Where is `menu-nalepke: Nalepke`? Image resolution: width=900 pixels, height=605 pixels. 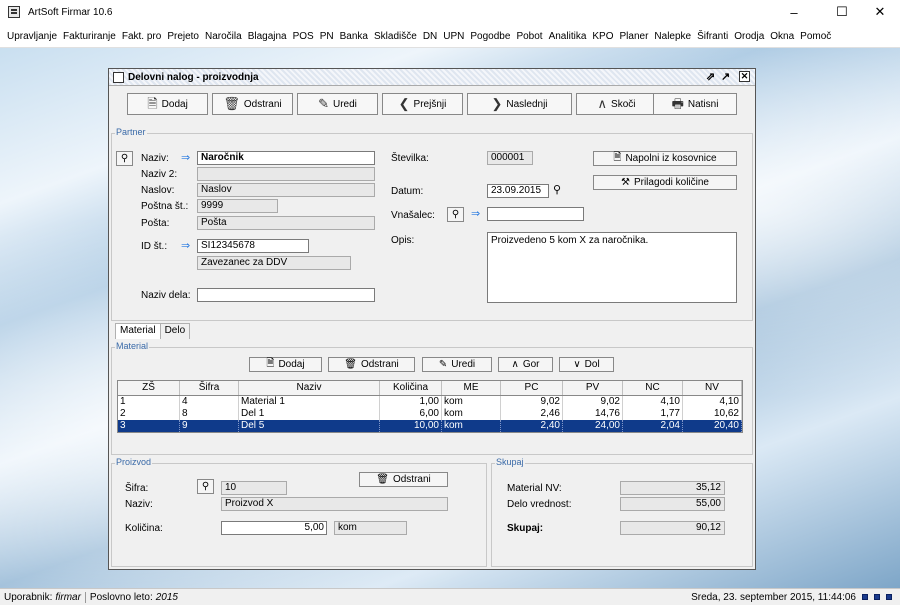 menu-nalepke: Nalepke is located at coordinates (672, 36).